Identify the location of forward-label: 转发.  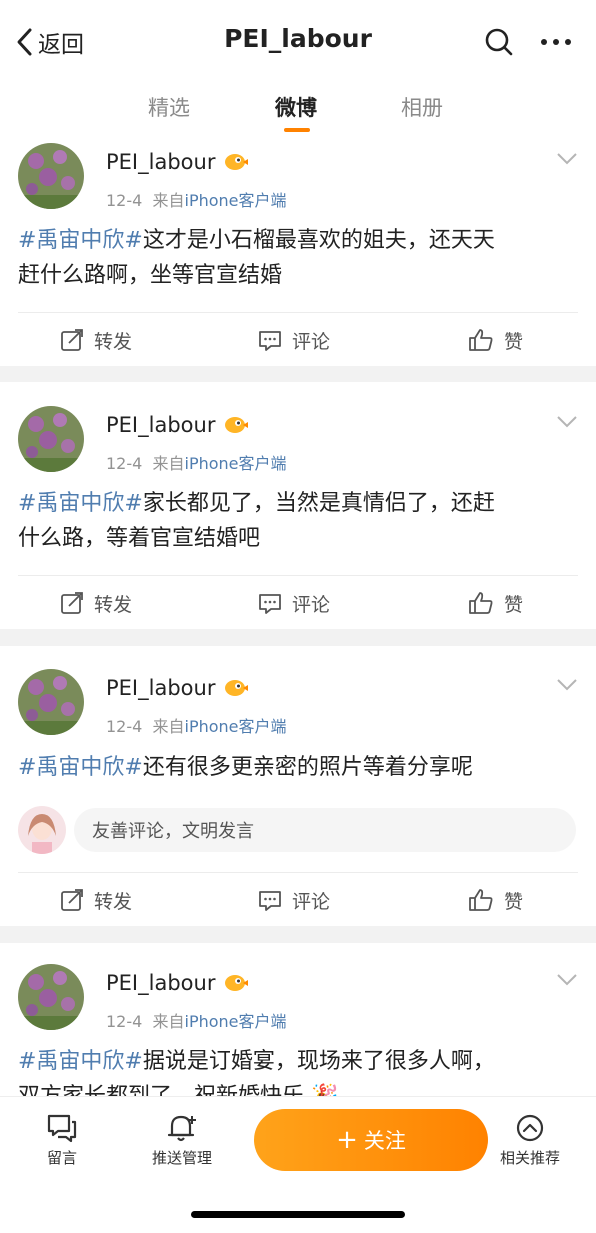
(113, 604).